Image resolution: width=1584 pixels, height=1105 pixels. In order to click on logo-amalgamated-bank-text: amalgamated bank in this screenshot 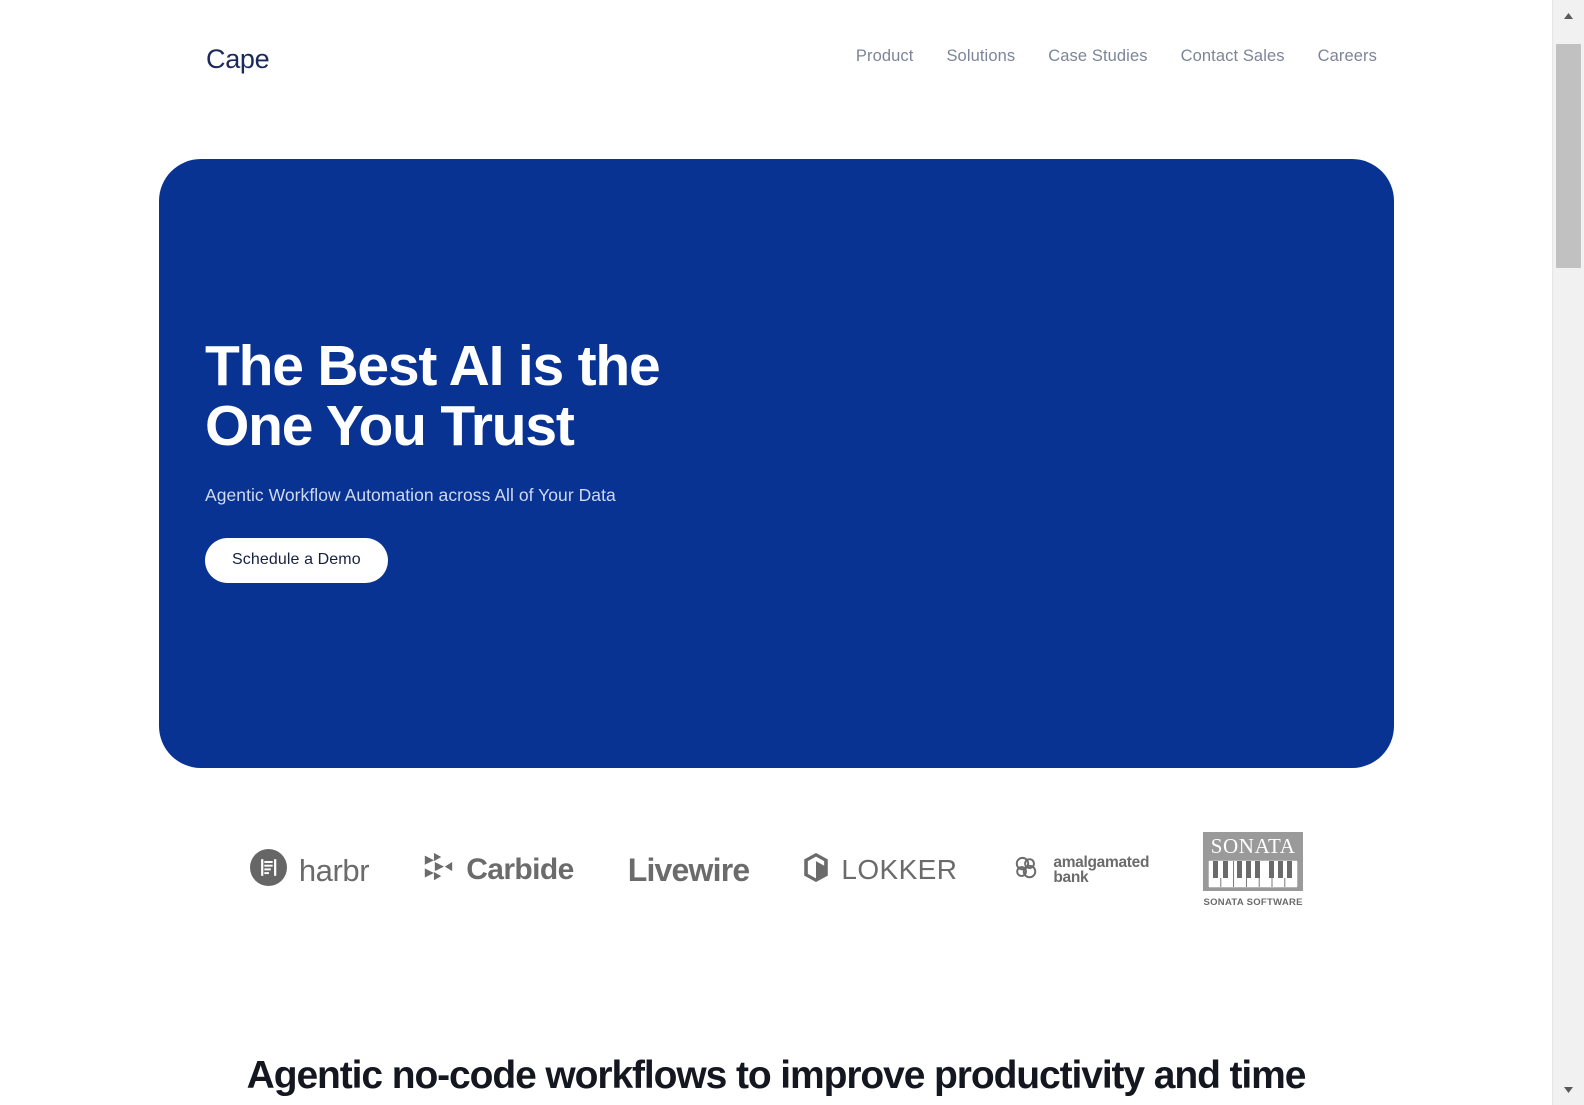, I will do `click(1101, 869)`.